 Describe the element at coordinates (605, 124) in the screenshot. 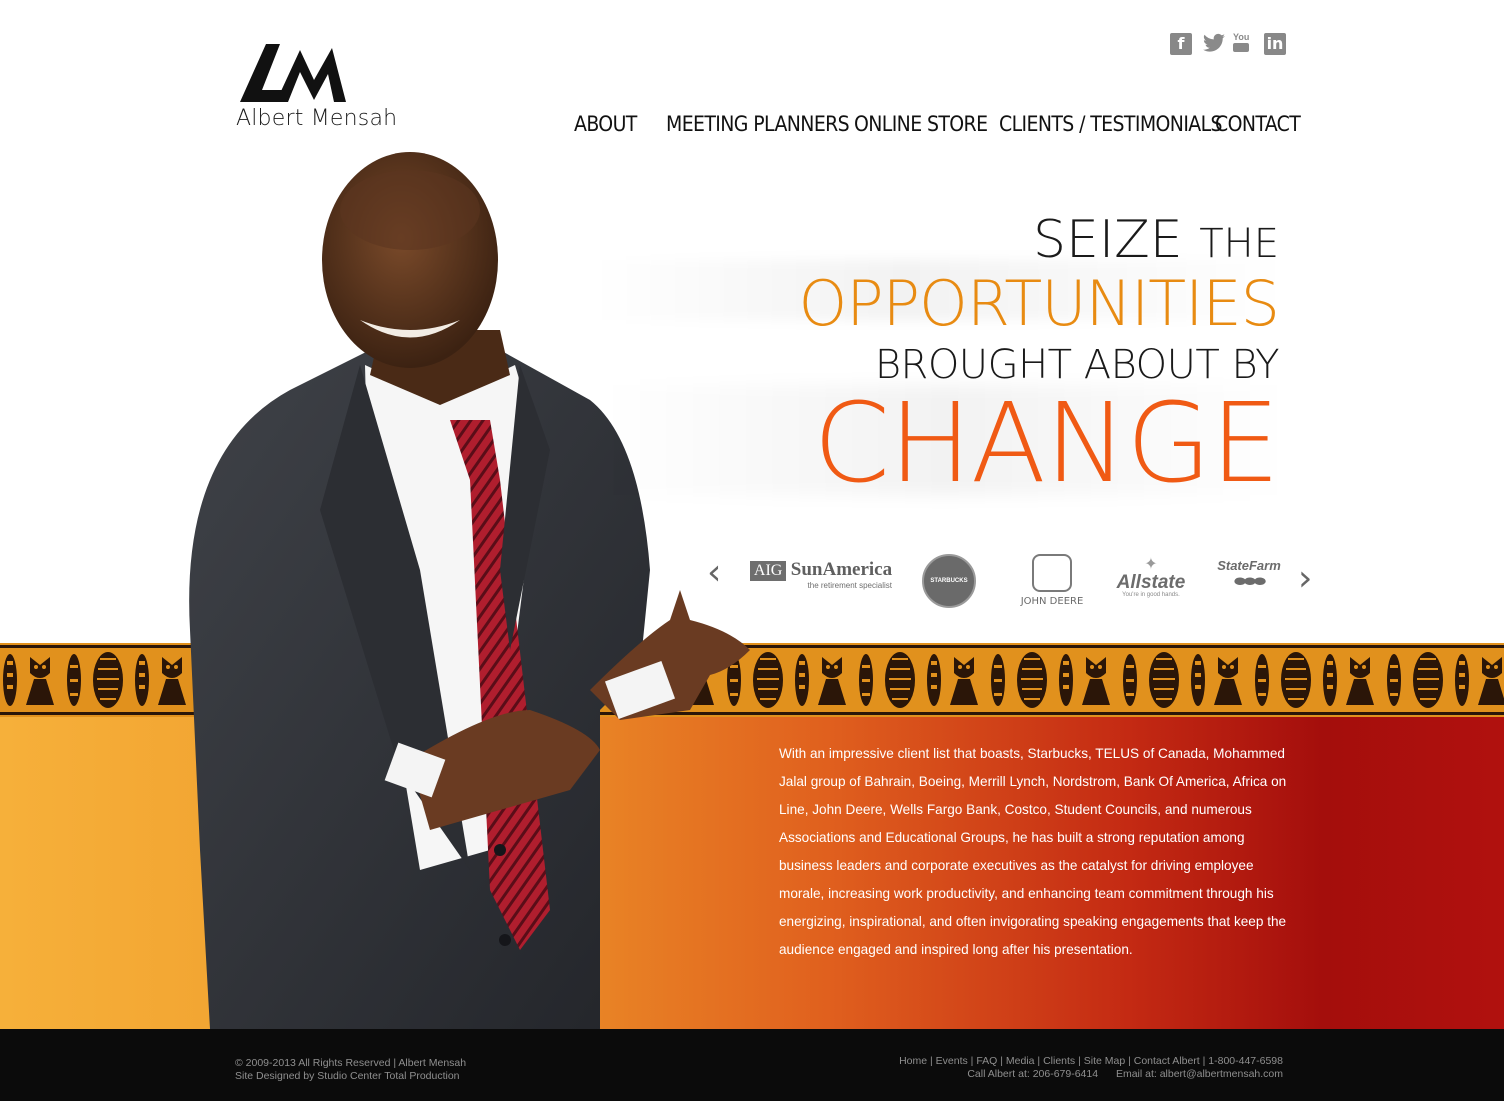

I see `nav-about: ABOUT` at that location.